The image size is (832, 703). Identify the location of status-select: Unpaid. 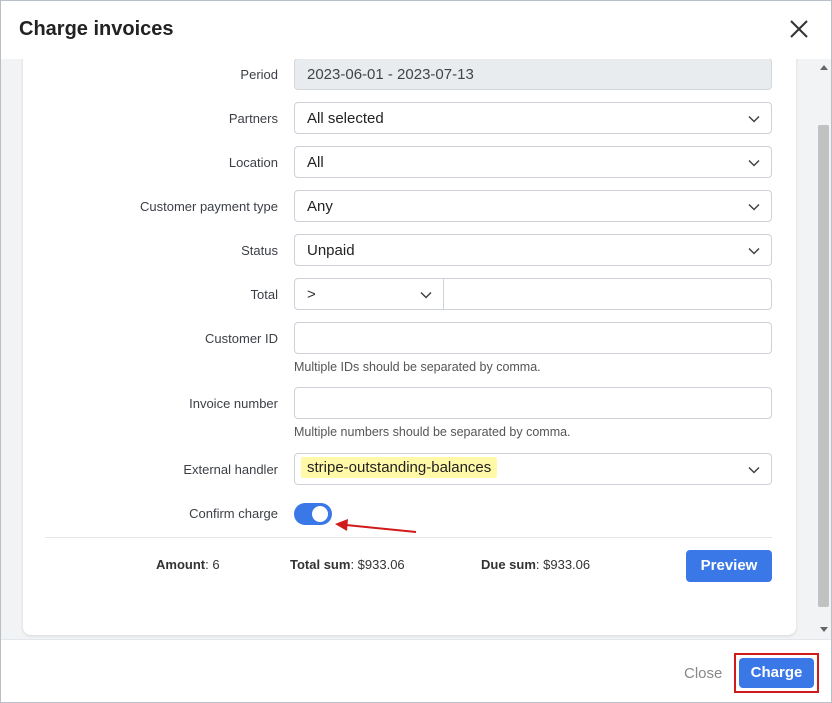
(533, 250).